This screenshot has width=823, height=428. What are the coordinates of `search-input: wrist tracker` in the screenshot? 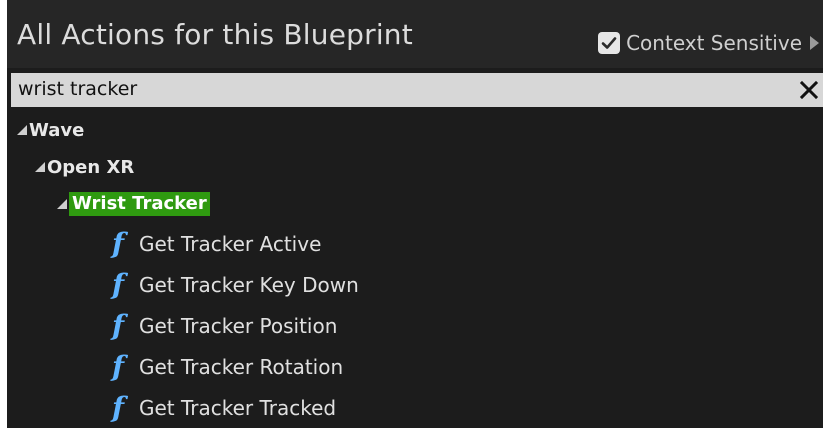 It's located at (77, 89).